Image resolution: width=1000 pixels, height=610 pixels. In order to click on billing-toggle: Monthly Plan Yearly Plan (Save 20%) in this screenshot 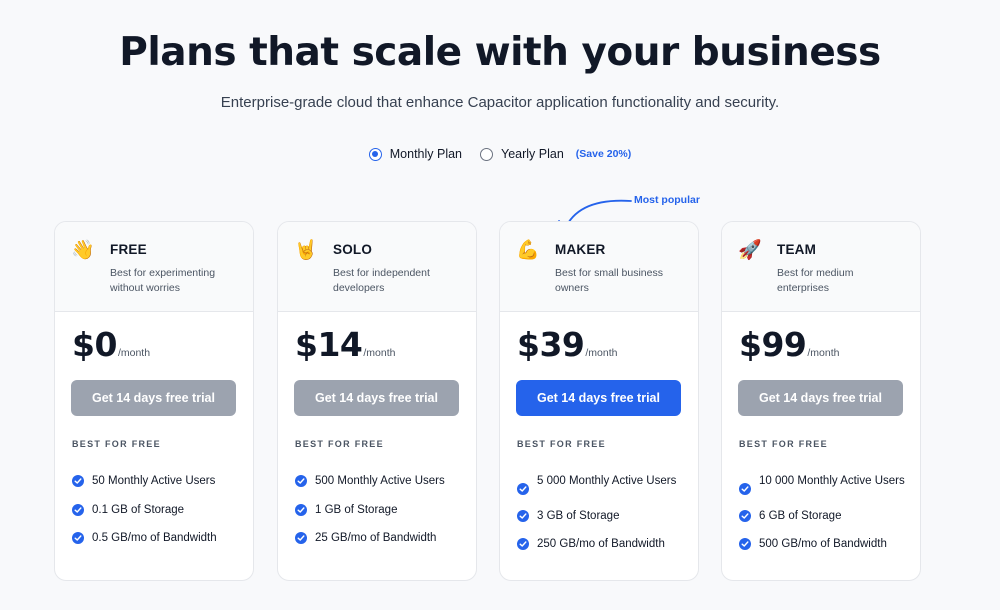, I will do `click(500, 154)`.